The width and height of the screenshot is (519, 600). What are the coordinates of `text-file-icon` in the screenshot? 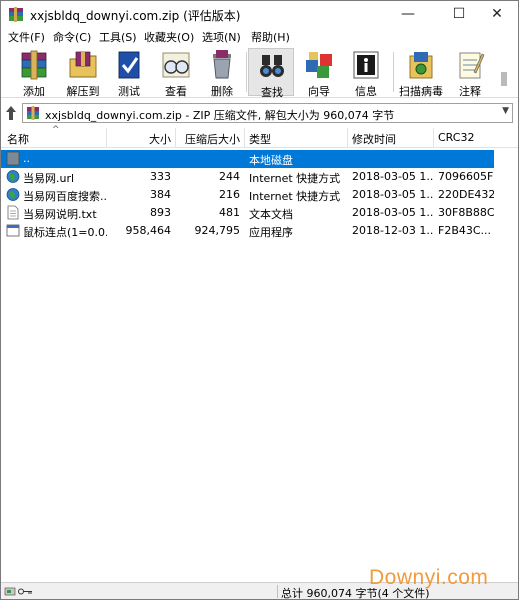 It's located at (13, 212).